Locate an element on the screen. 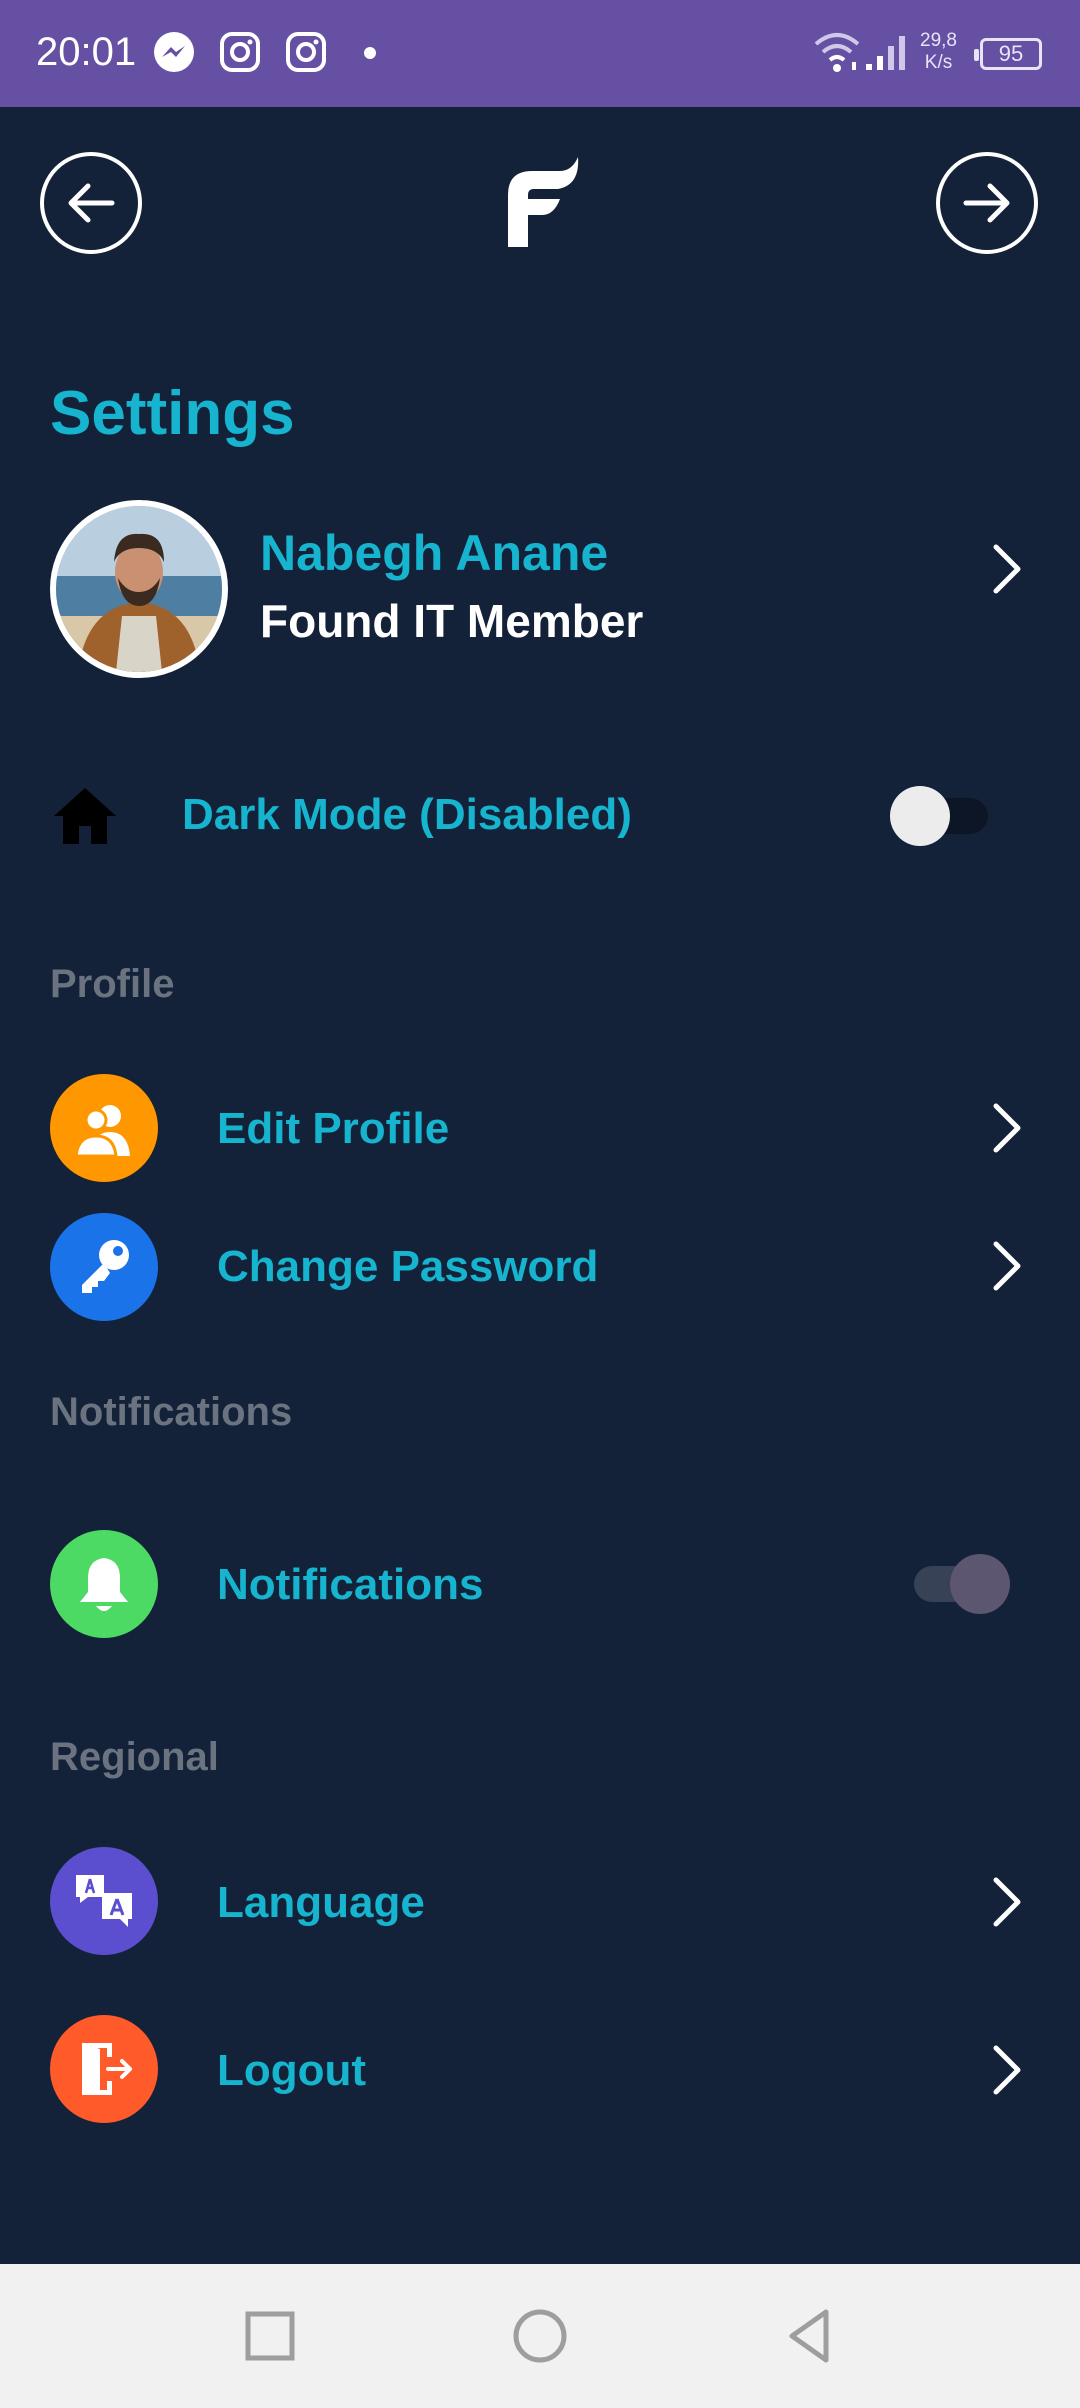 Image resolution: width=1080 pixels, height=2408 pixels. edit-profile-icon-circle is located at coordinates (104, 1128).